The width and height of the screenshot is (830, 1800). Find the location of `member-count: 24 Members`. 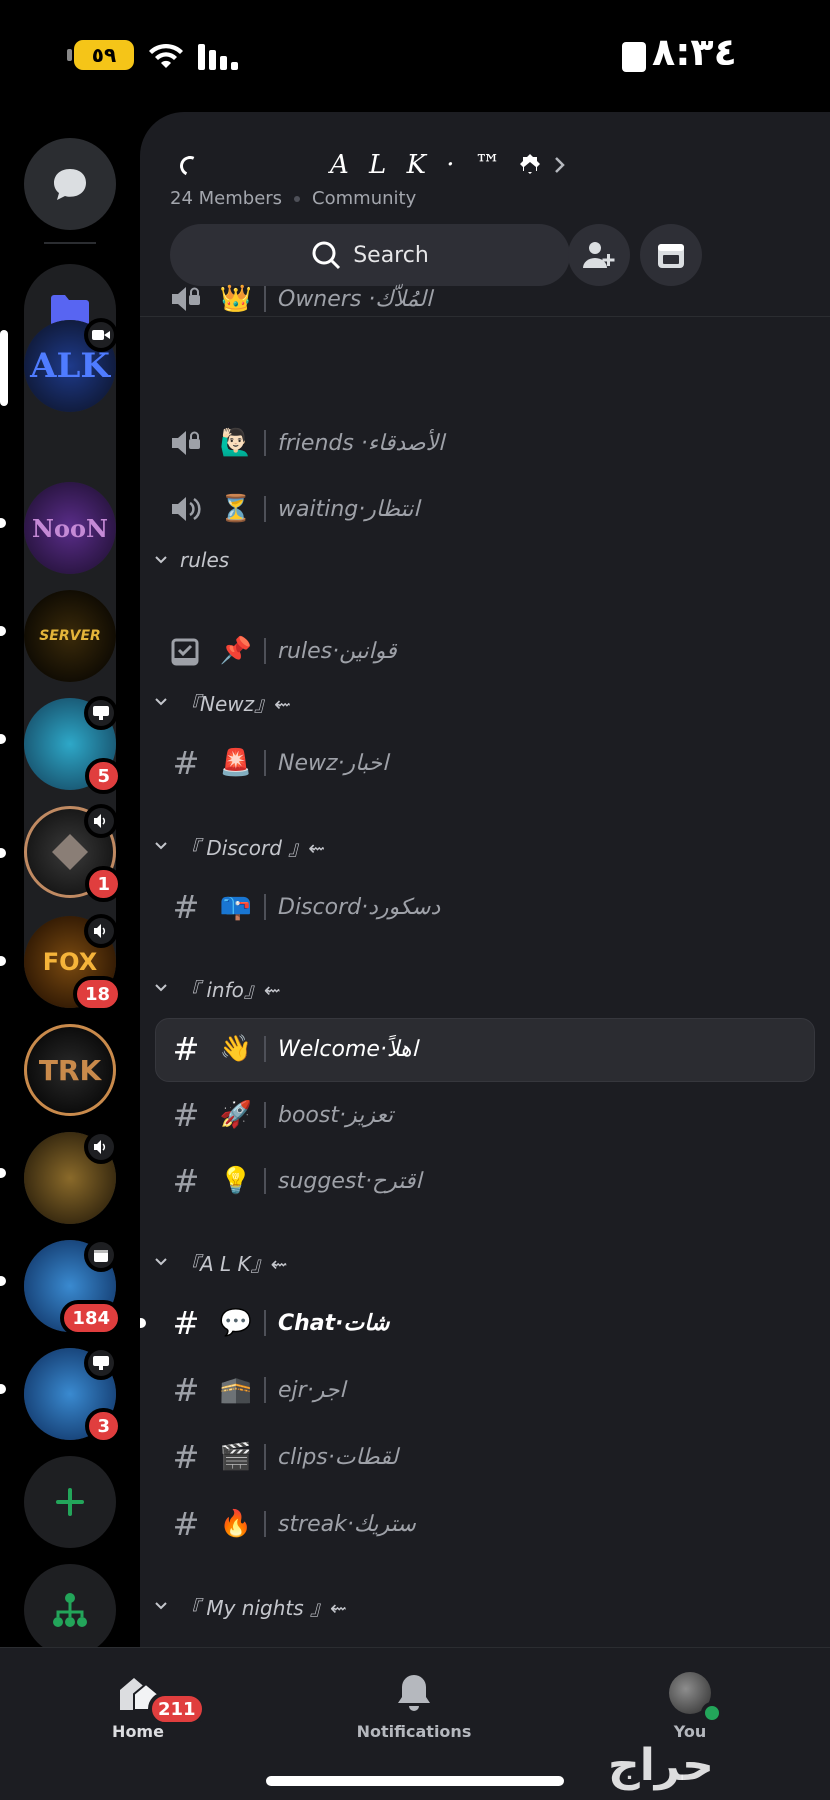

member-count: 24 Members is located at coordinates (226, 198).